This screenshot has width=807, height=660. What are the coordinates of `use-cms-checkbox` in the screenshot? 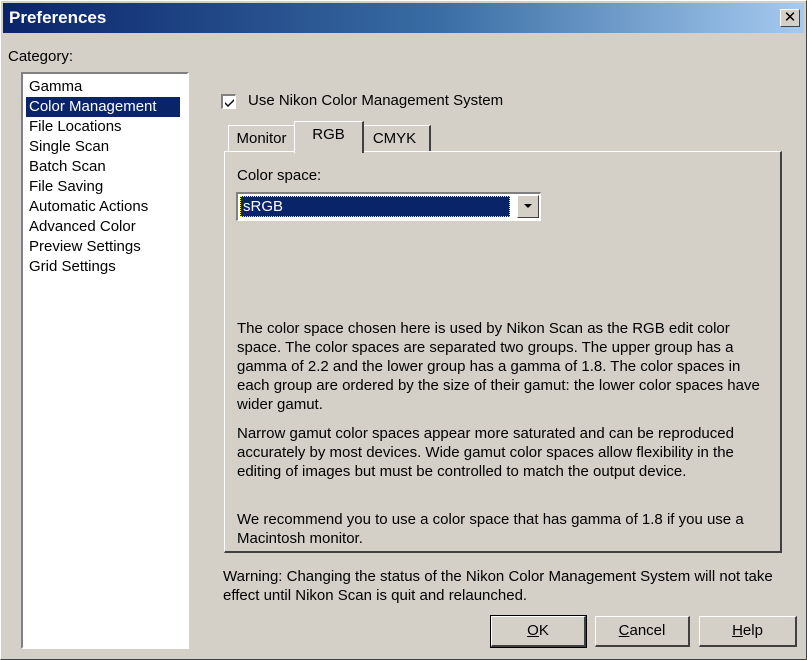 It's located at (228, 101).